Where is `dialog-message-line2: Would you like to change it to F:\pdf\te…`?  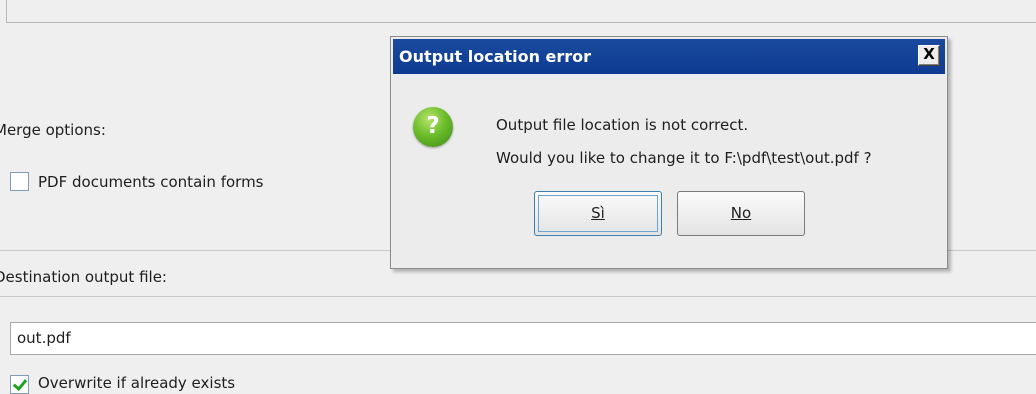
dialog-message-line2: Would you like to change it to F:\pdf\te… is located at coordinates (684, 158).